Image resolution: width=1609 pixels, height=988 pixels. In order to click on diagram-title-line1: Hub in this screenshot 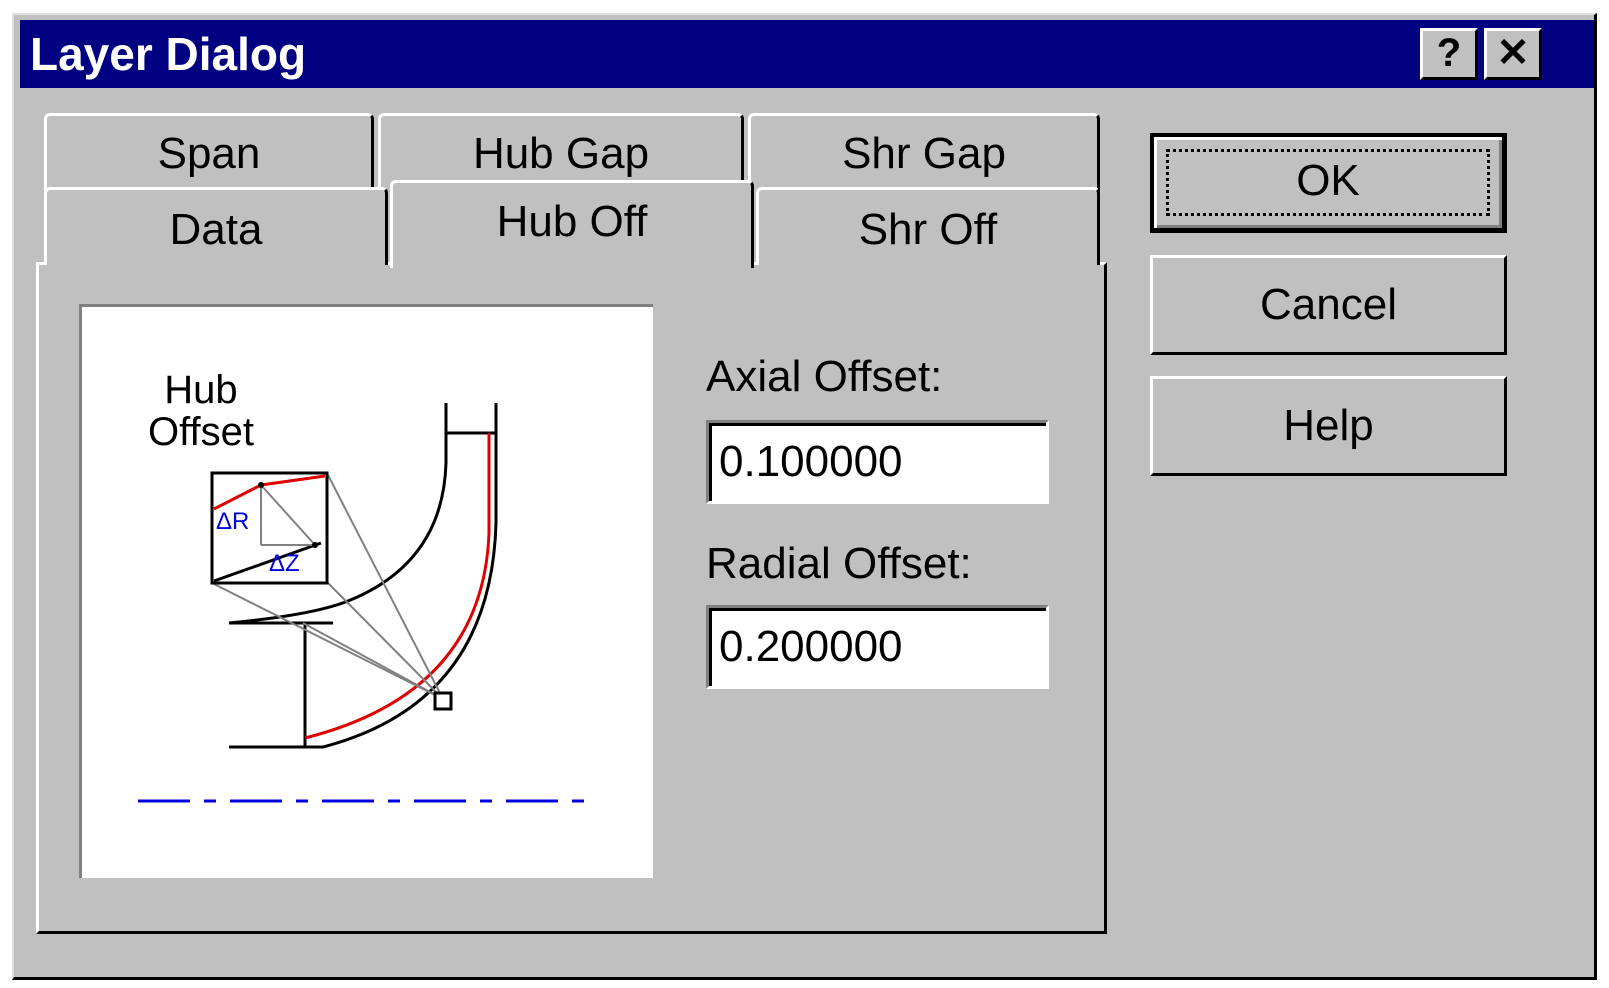, I will do `click(200, 390)`.